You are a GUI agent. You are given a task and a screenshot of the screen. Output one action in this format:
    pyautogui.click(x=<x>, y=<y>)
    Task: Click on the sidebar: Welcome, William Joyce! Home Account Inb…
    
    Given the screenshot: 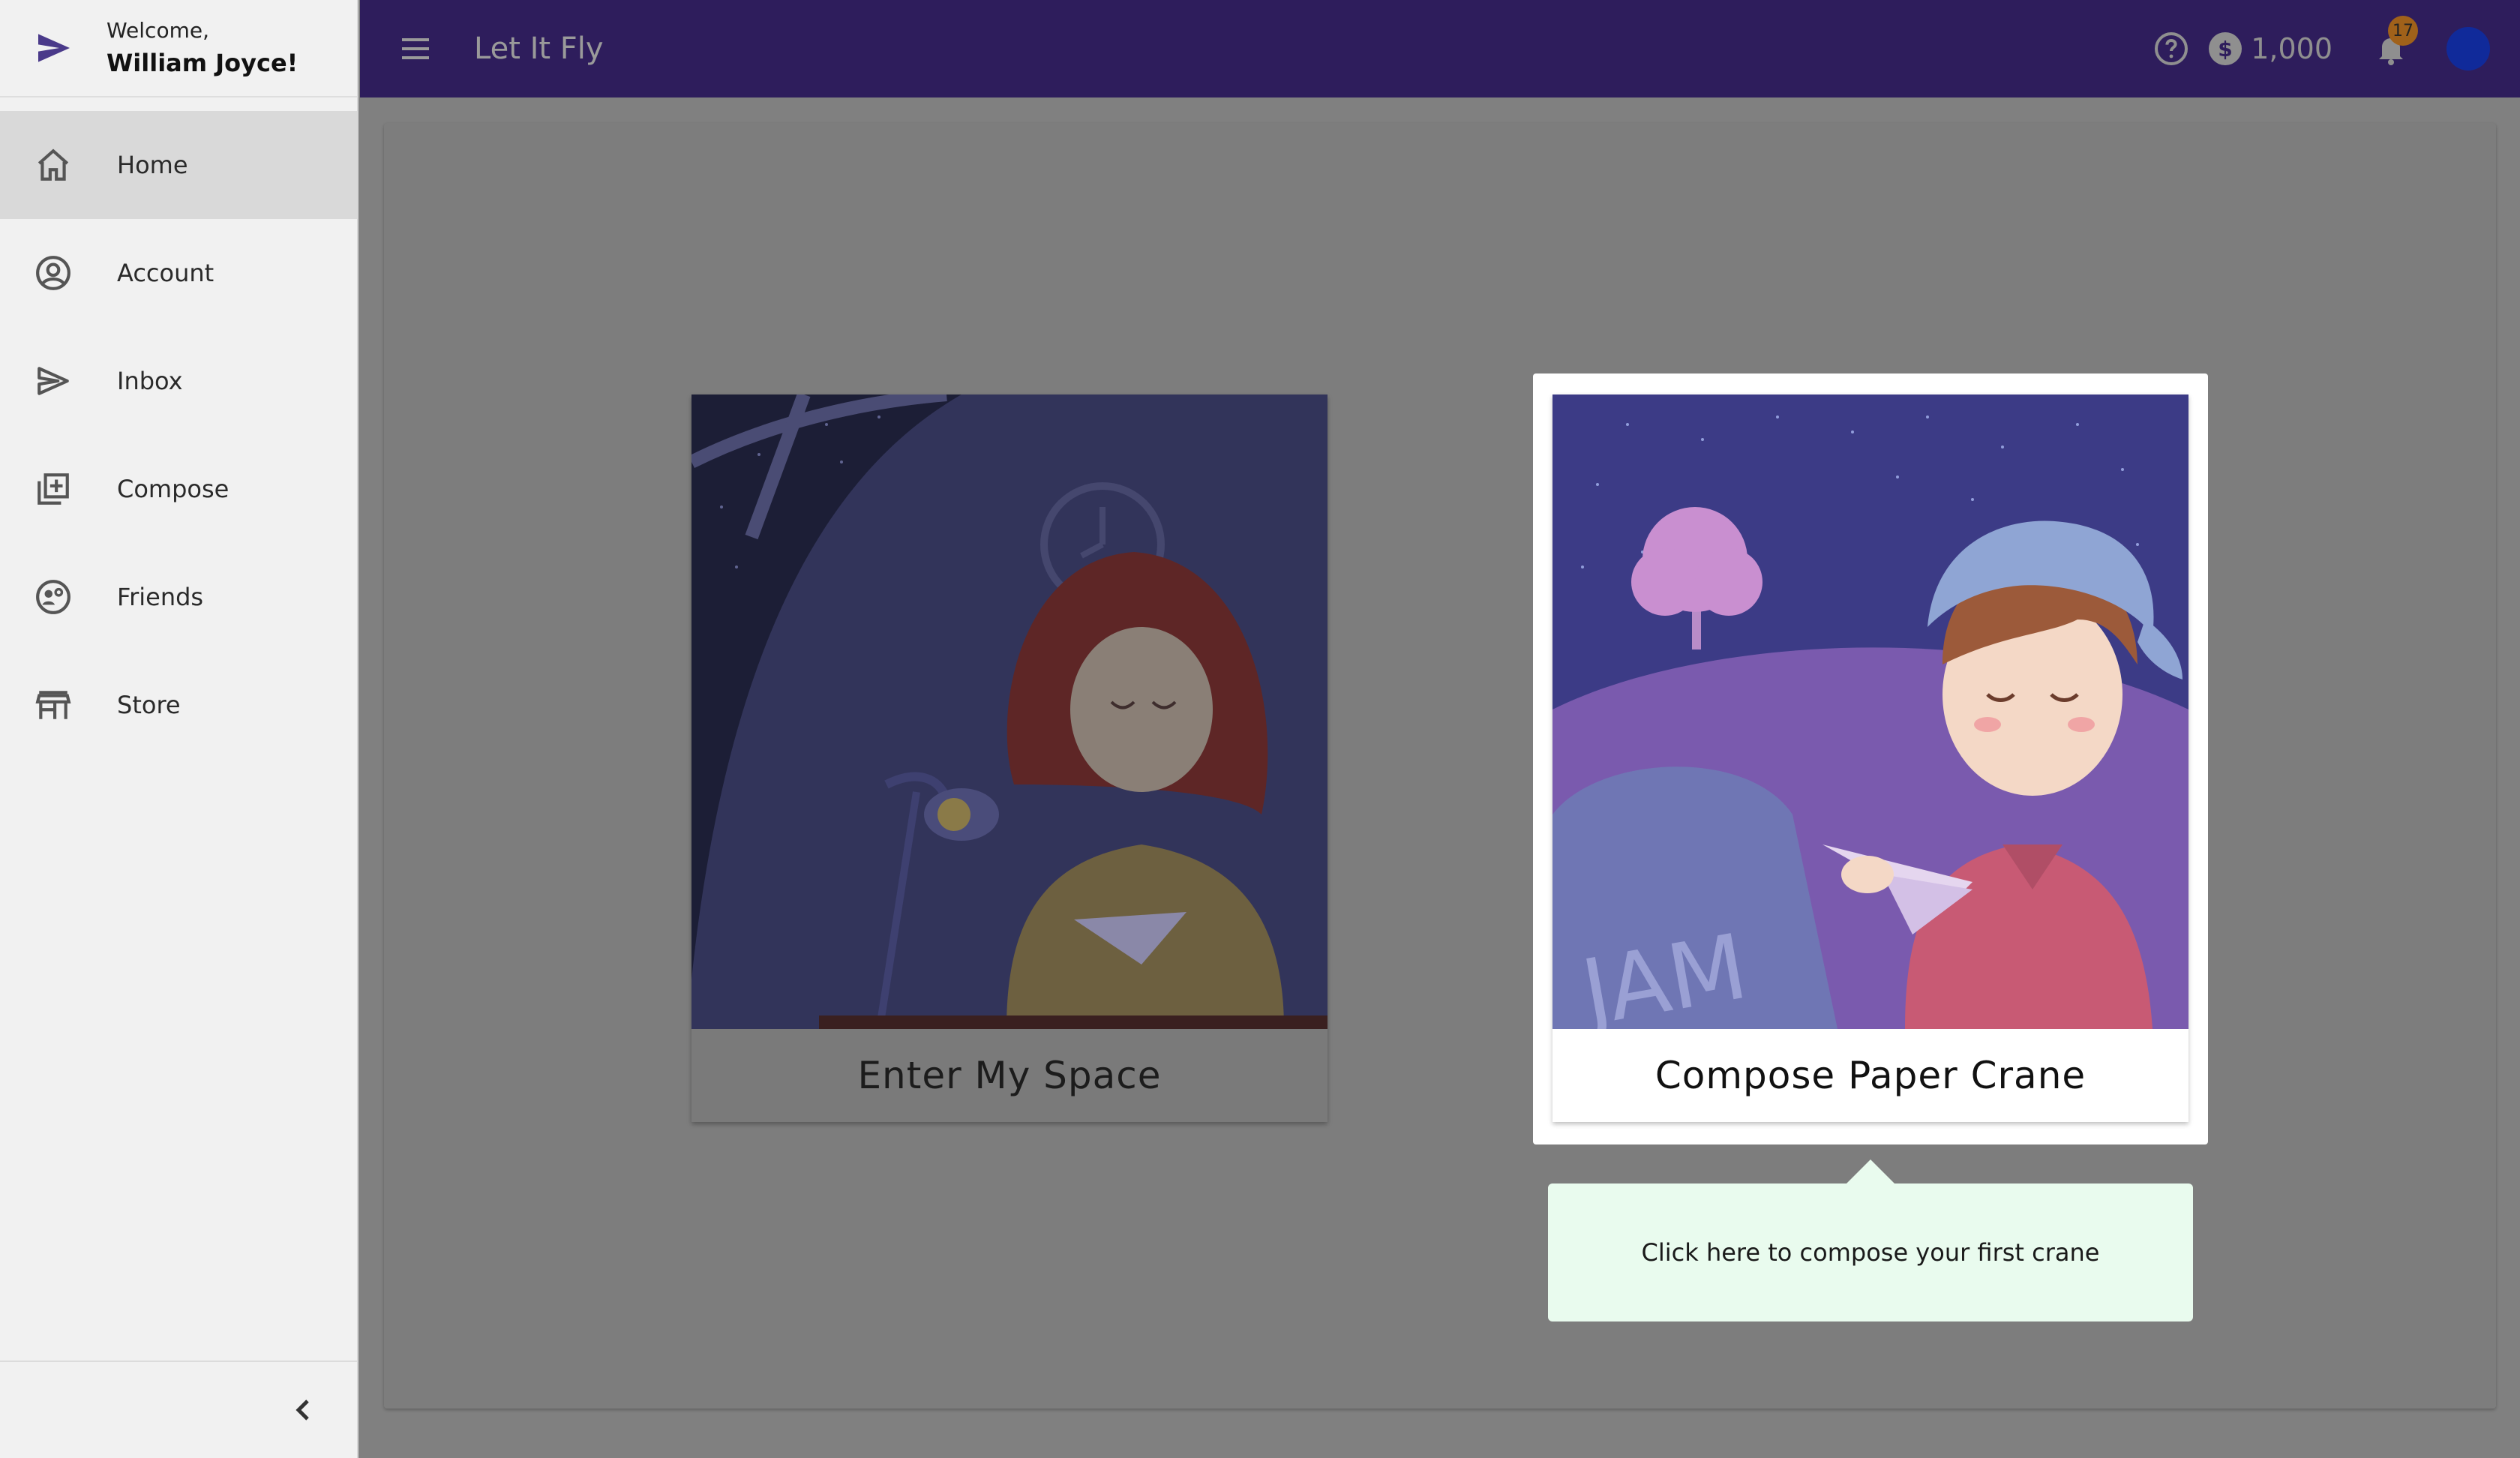 What is the action you would take?
    pyautogui.click(x=179, y=729)
    